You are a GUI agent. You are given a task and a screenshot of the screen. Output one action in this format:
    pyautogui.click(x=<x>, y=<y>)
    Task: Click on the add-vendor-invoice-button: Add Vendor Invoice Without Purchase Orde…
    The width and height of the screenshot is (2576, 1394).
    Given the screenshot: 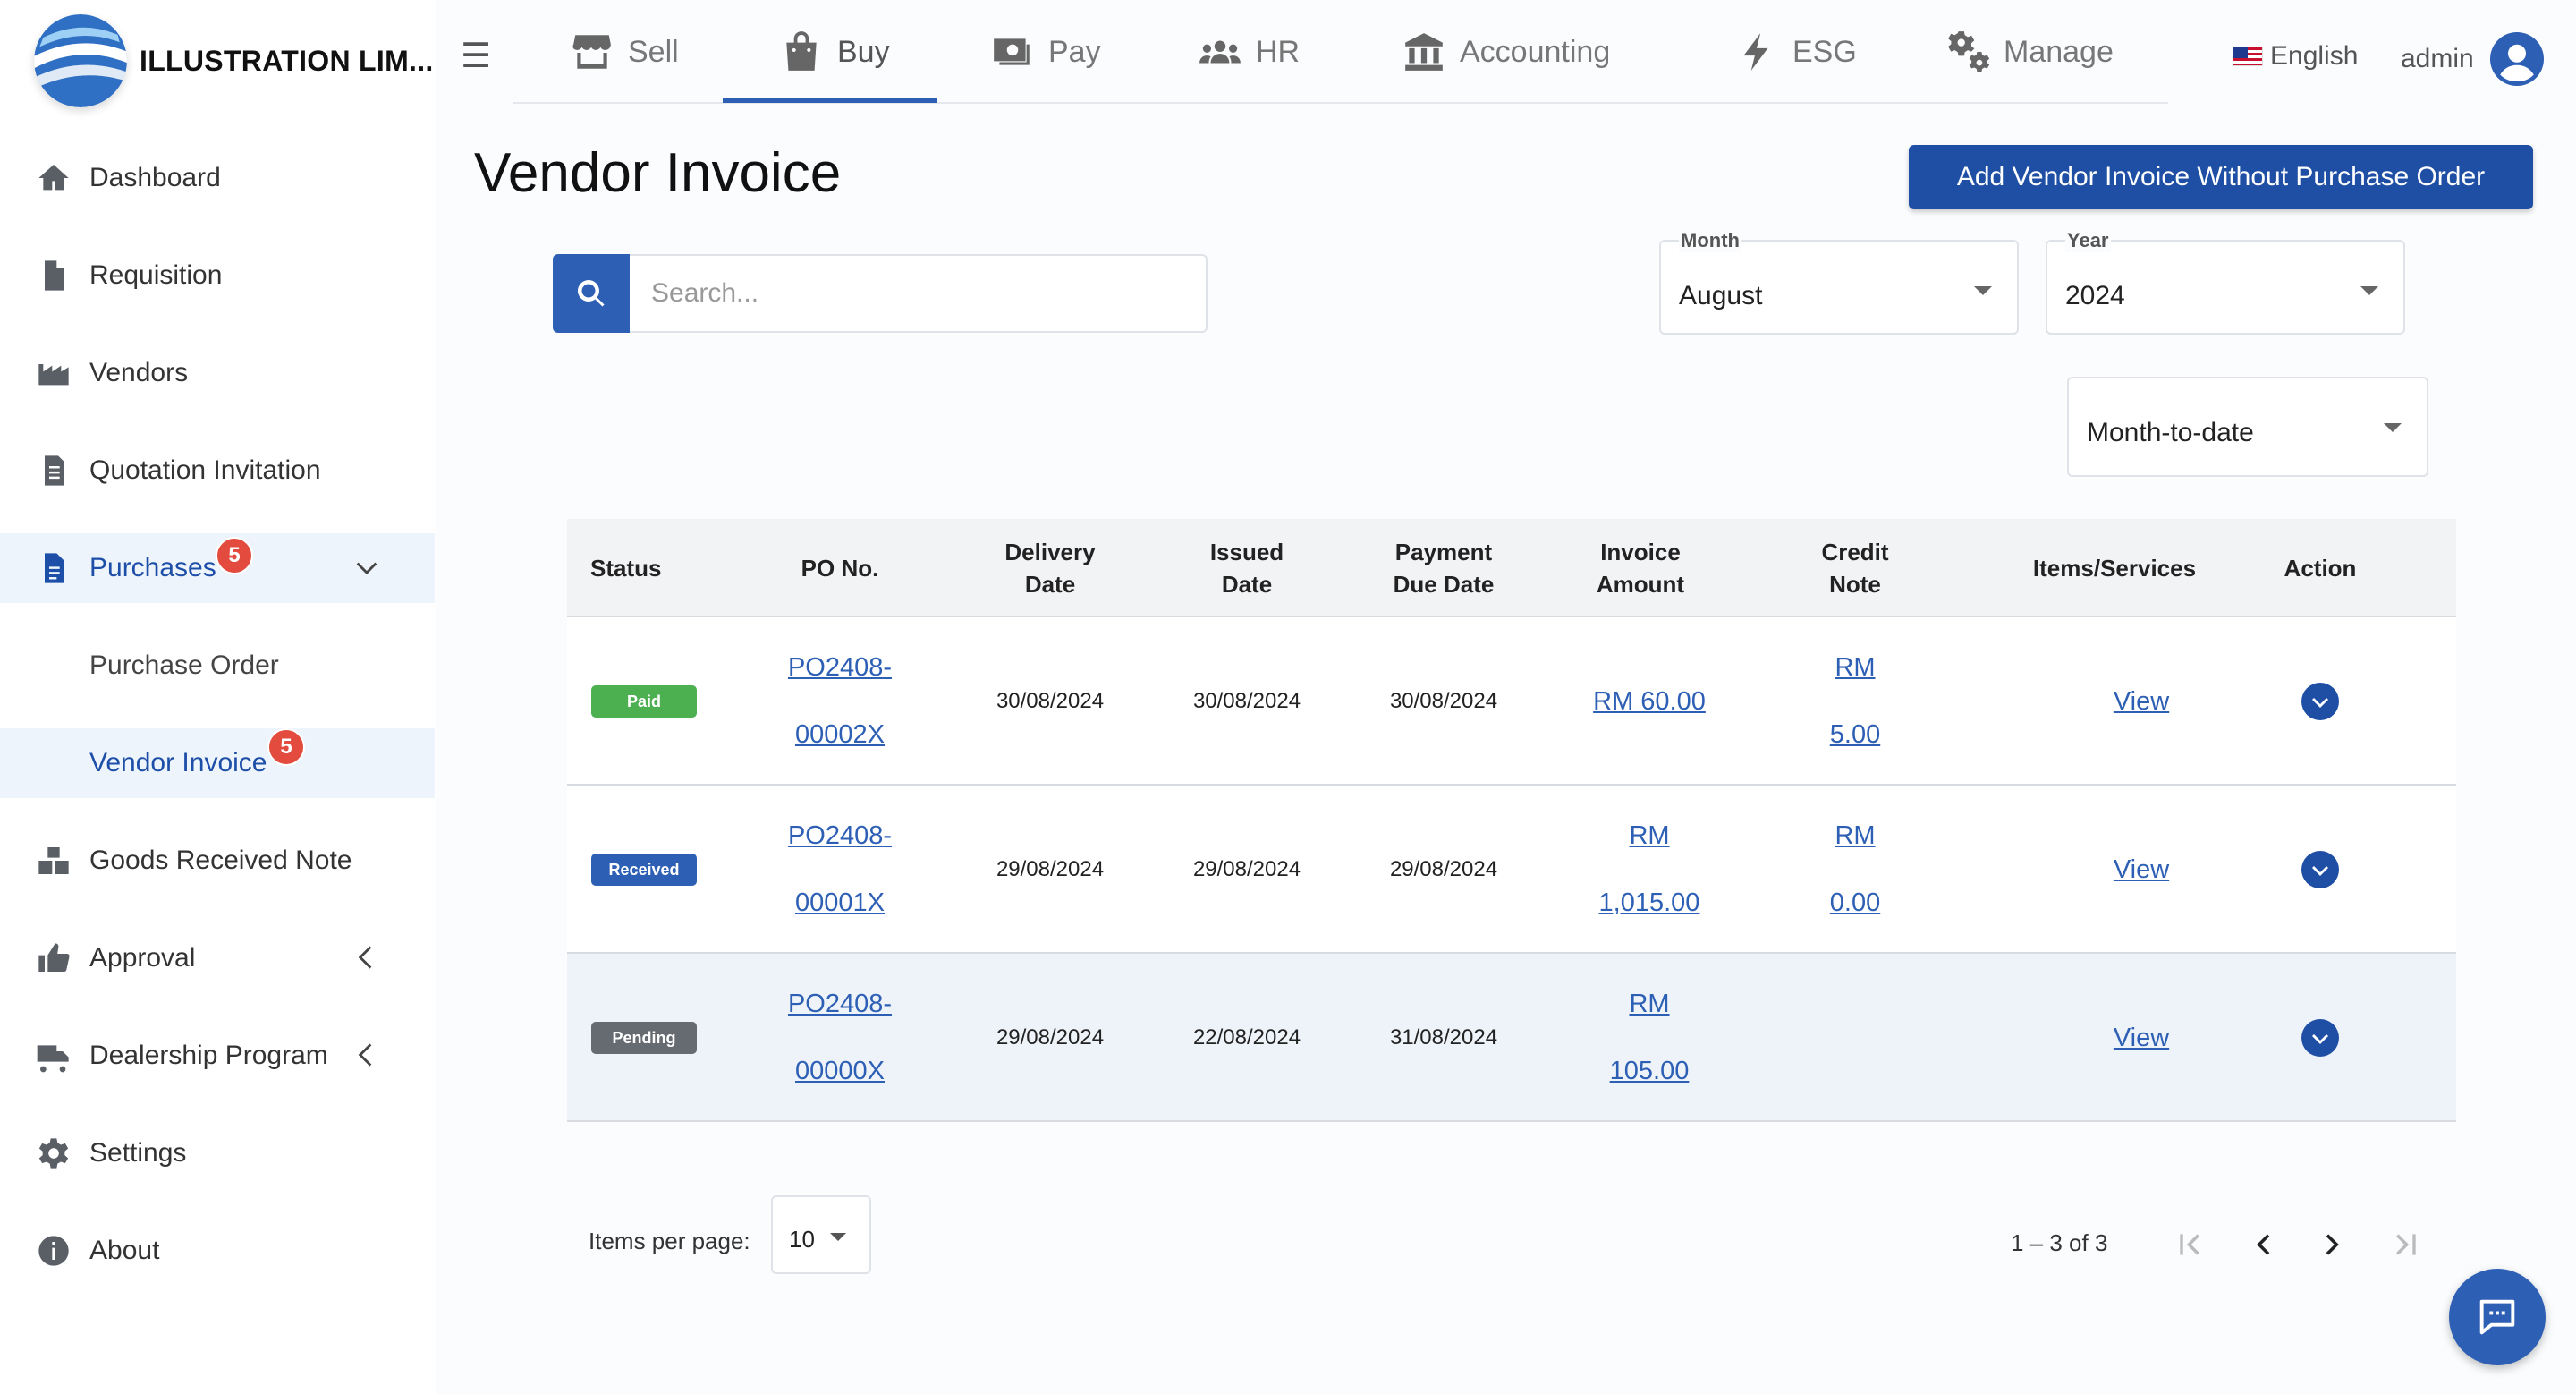 What is the action you would take?
    pyautogui.click(x=2221, y=177)
    